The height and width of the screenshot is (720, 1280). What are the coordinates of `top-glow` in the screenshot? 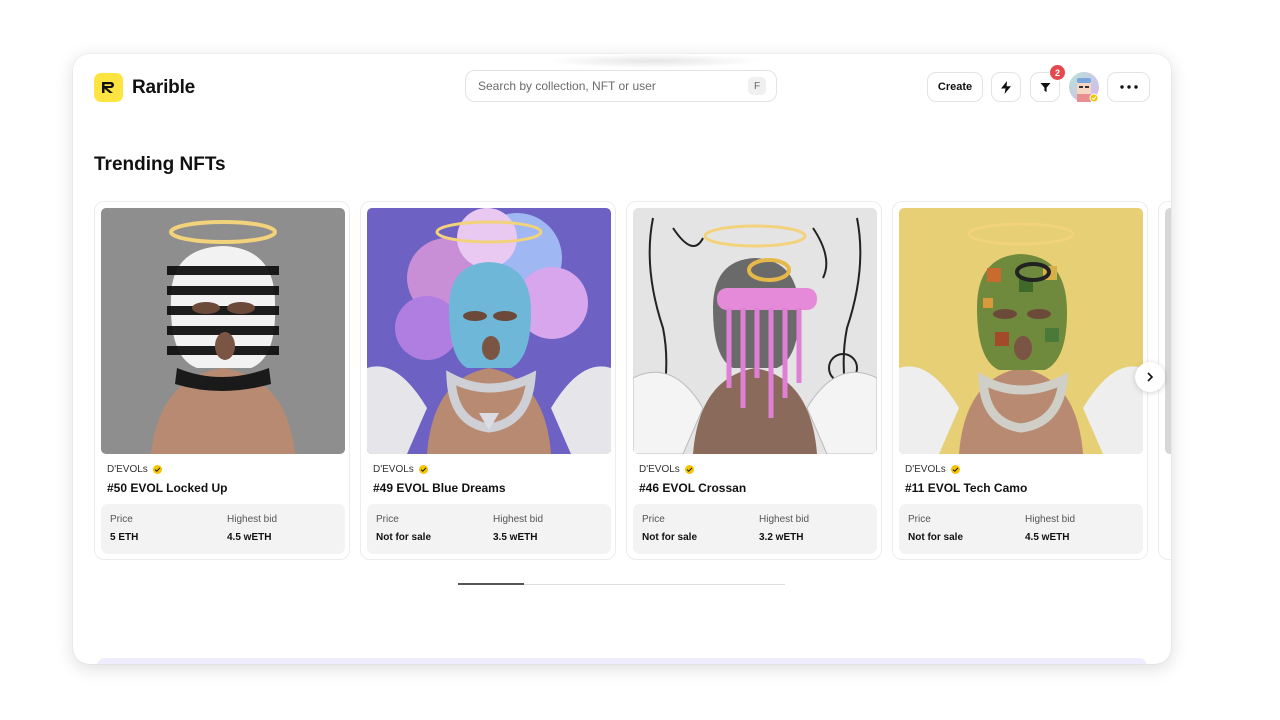 It's located at (653, 61).